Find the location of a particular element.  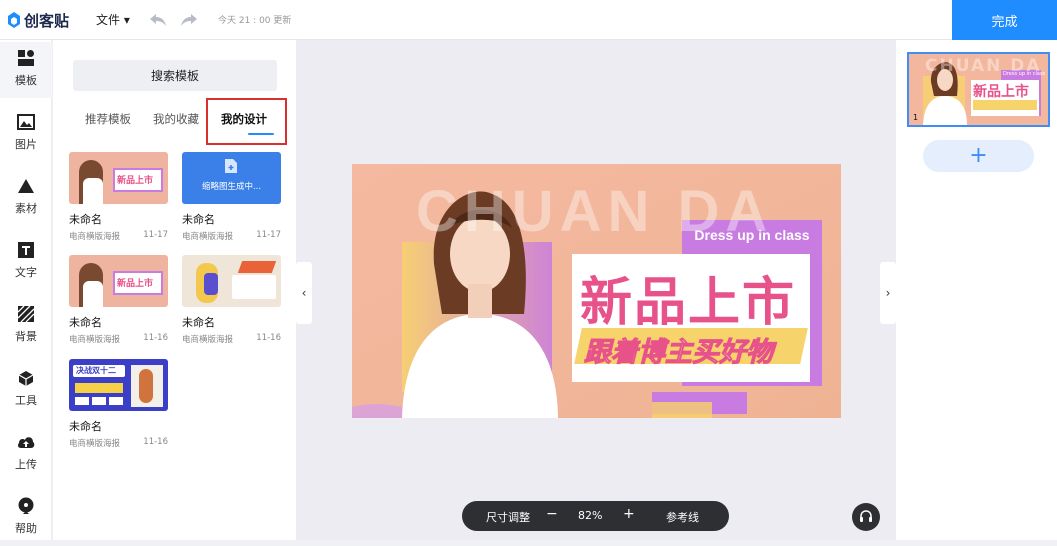

tab-favorites: 我的收藏 is located at coordinates (176, 119).